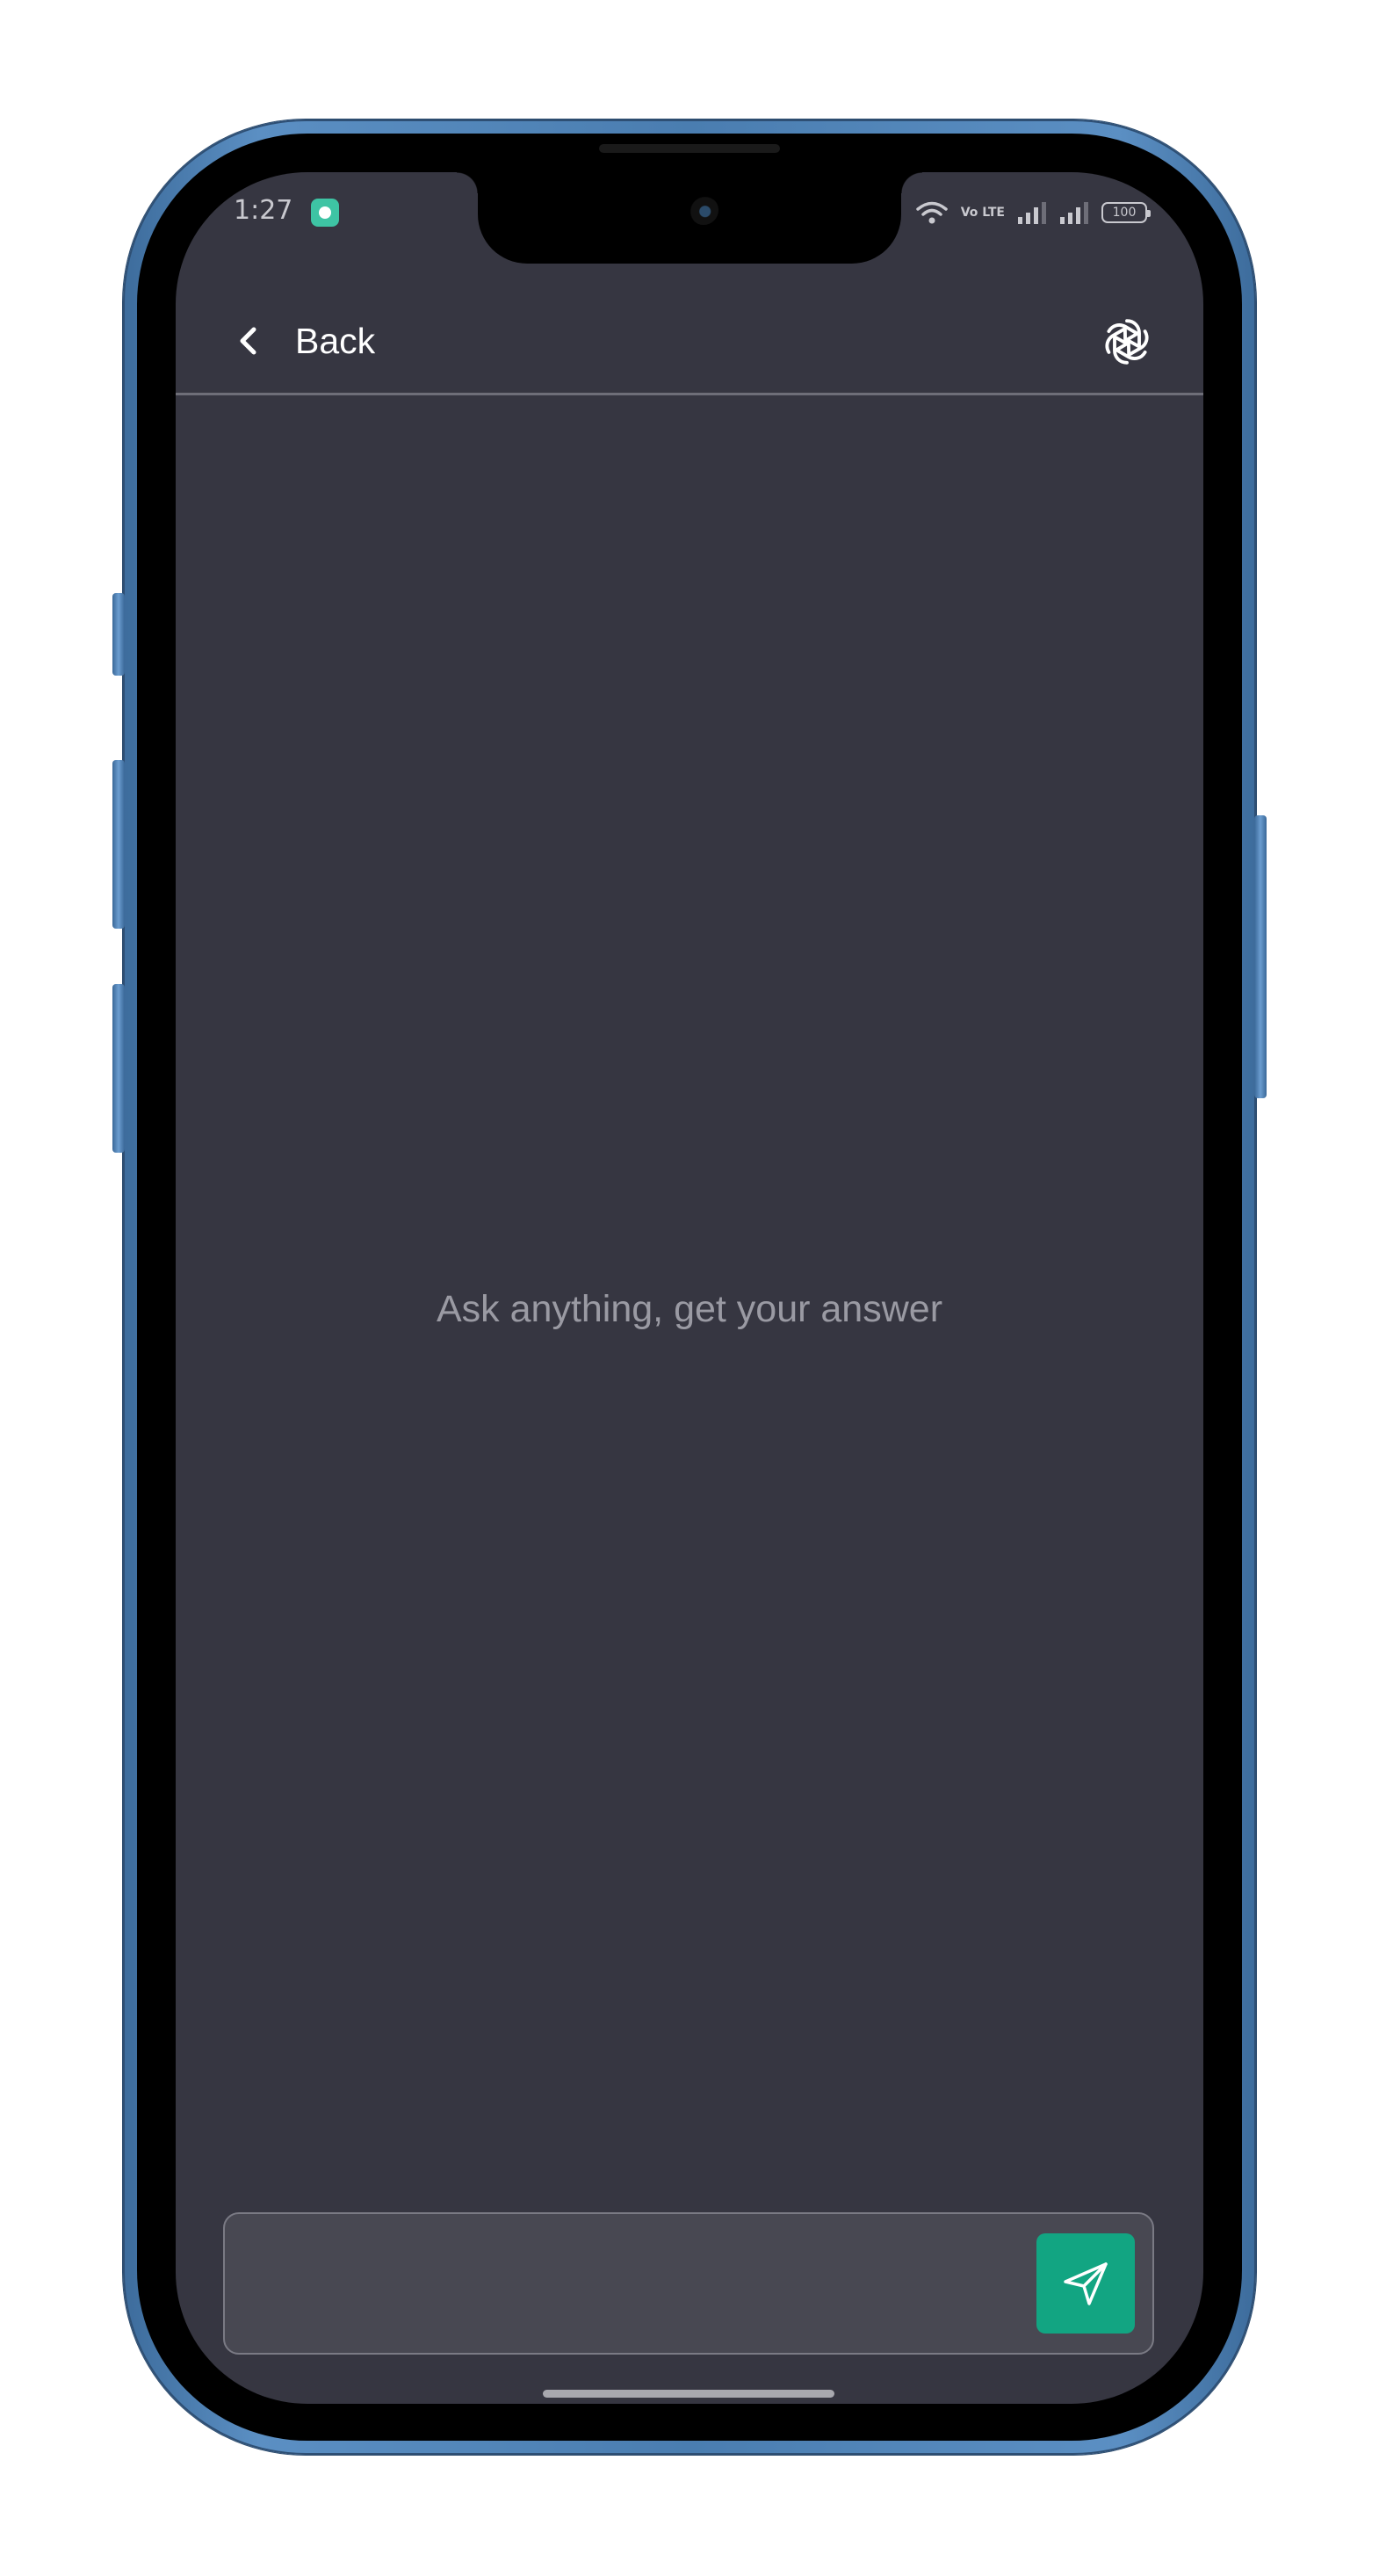 The width and height of the screenshot is (1379, 2576). Describe the element at coordinates (689, 1309) in the screenshot. I see `empty-state-message: Ask anything, get your answer` at that location.